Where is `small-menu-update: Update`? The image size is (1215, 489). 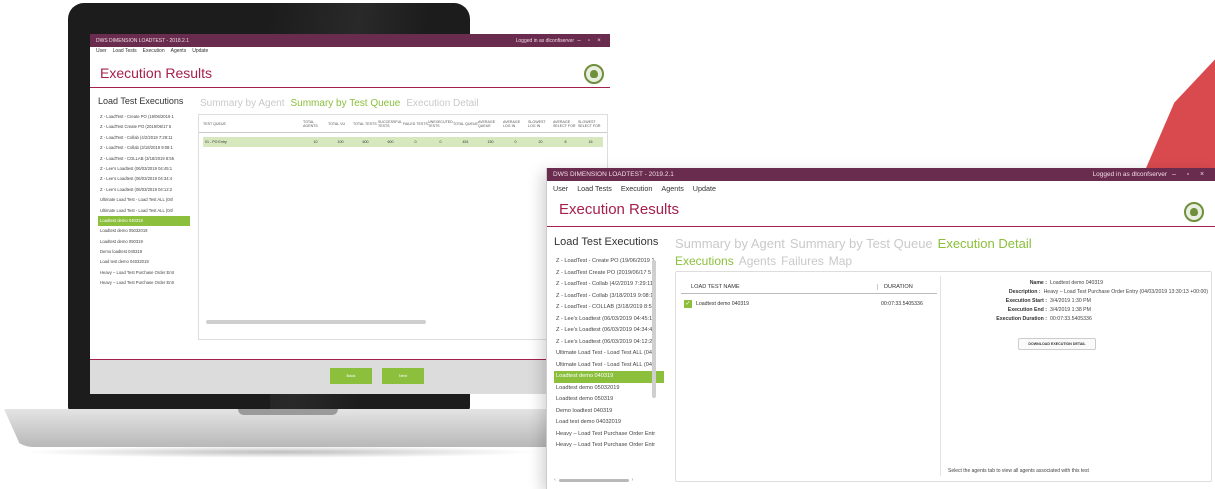 small-menu-update: Update is located at coordinates (200, 52).